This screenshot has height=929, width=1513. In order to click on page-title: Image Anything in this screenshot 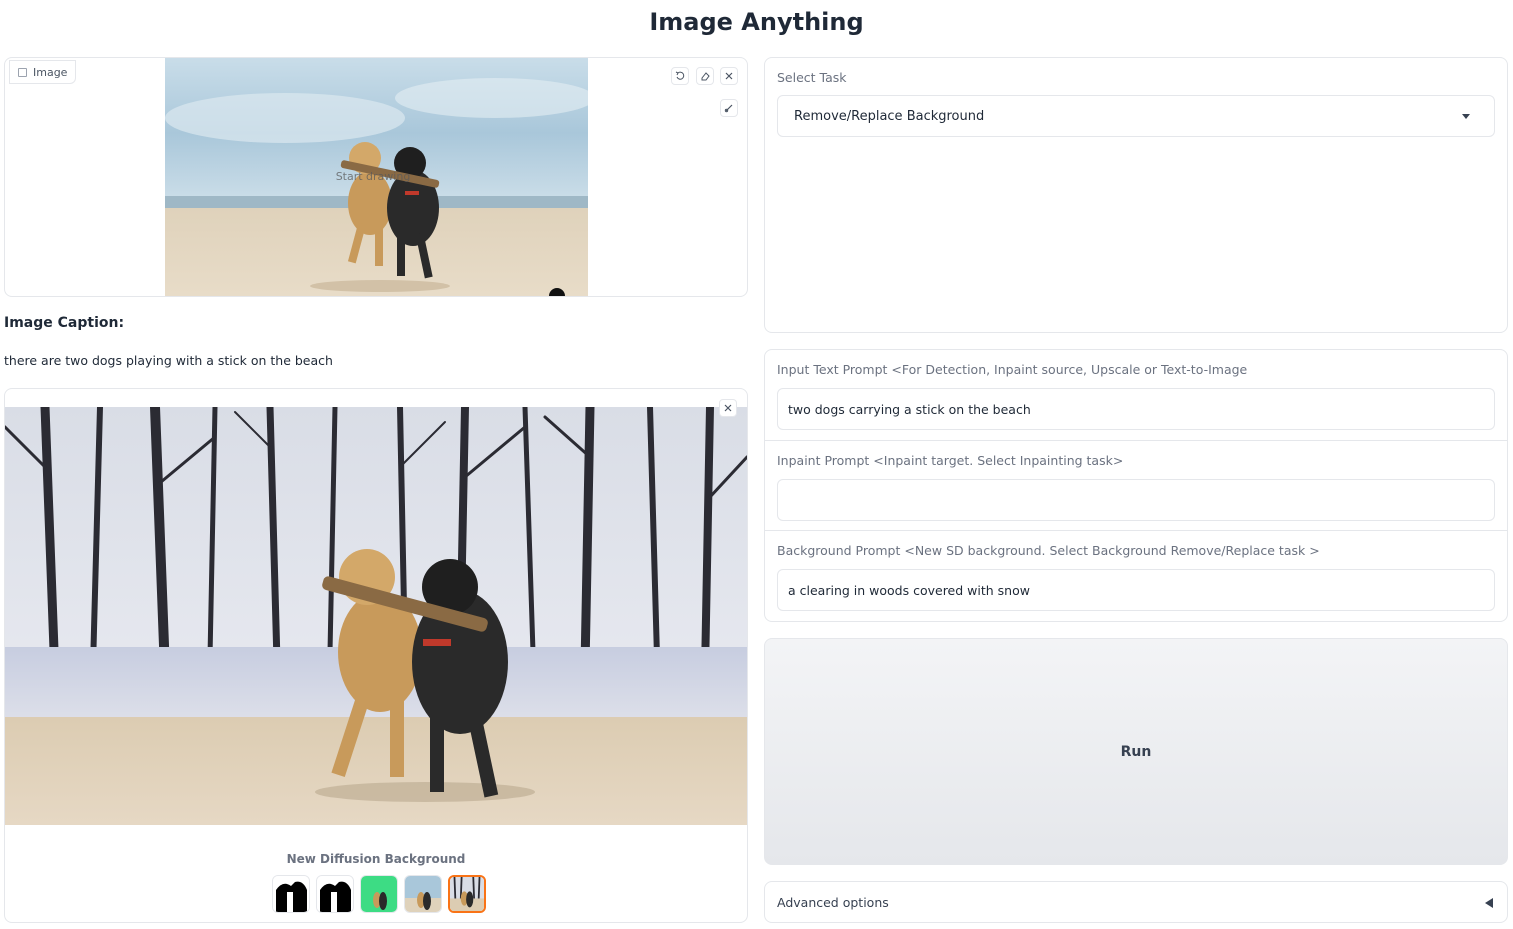, I will do `click(756, 22)`.